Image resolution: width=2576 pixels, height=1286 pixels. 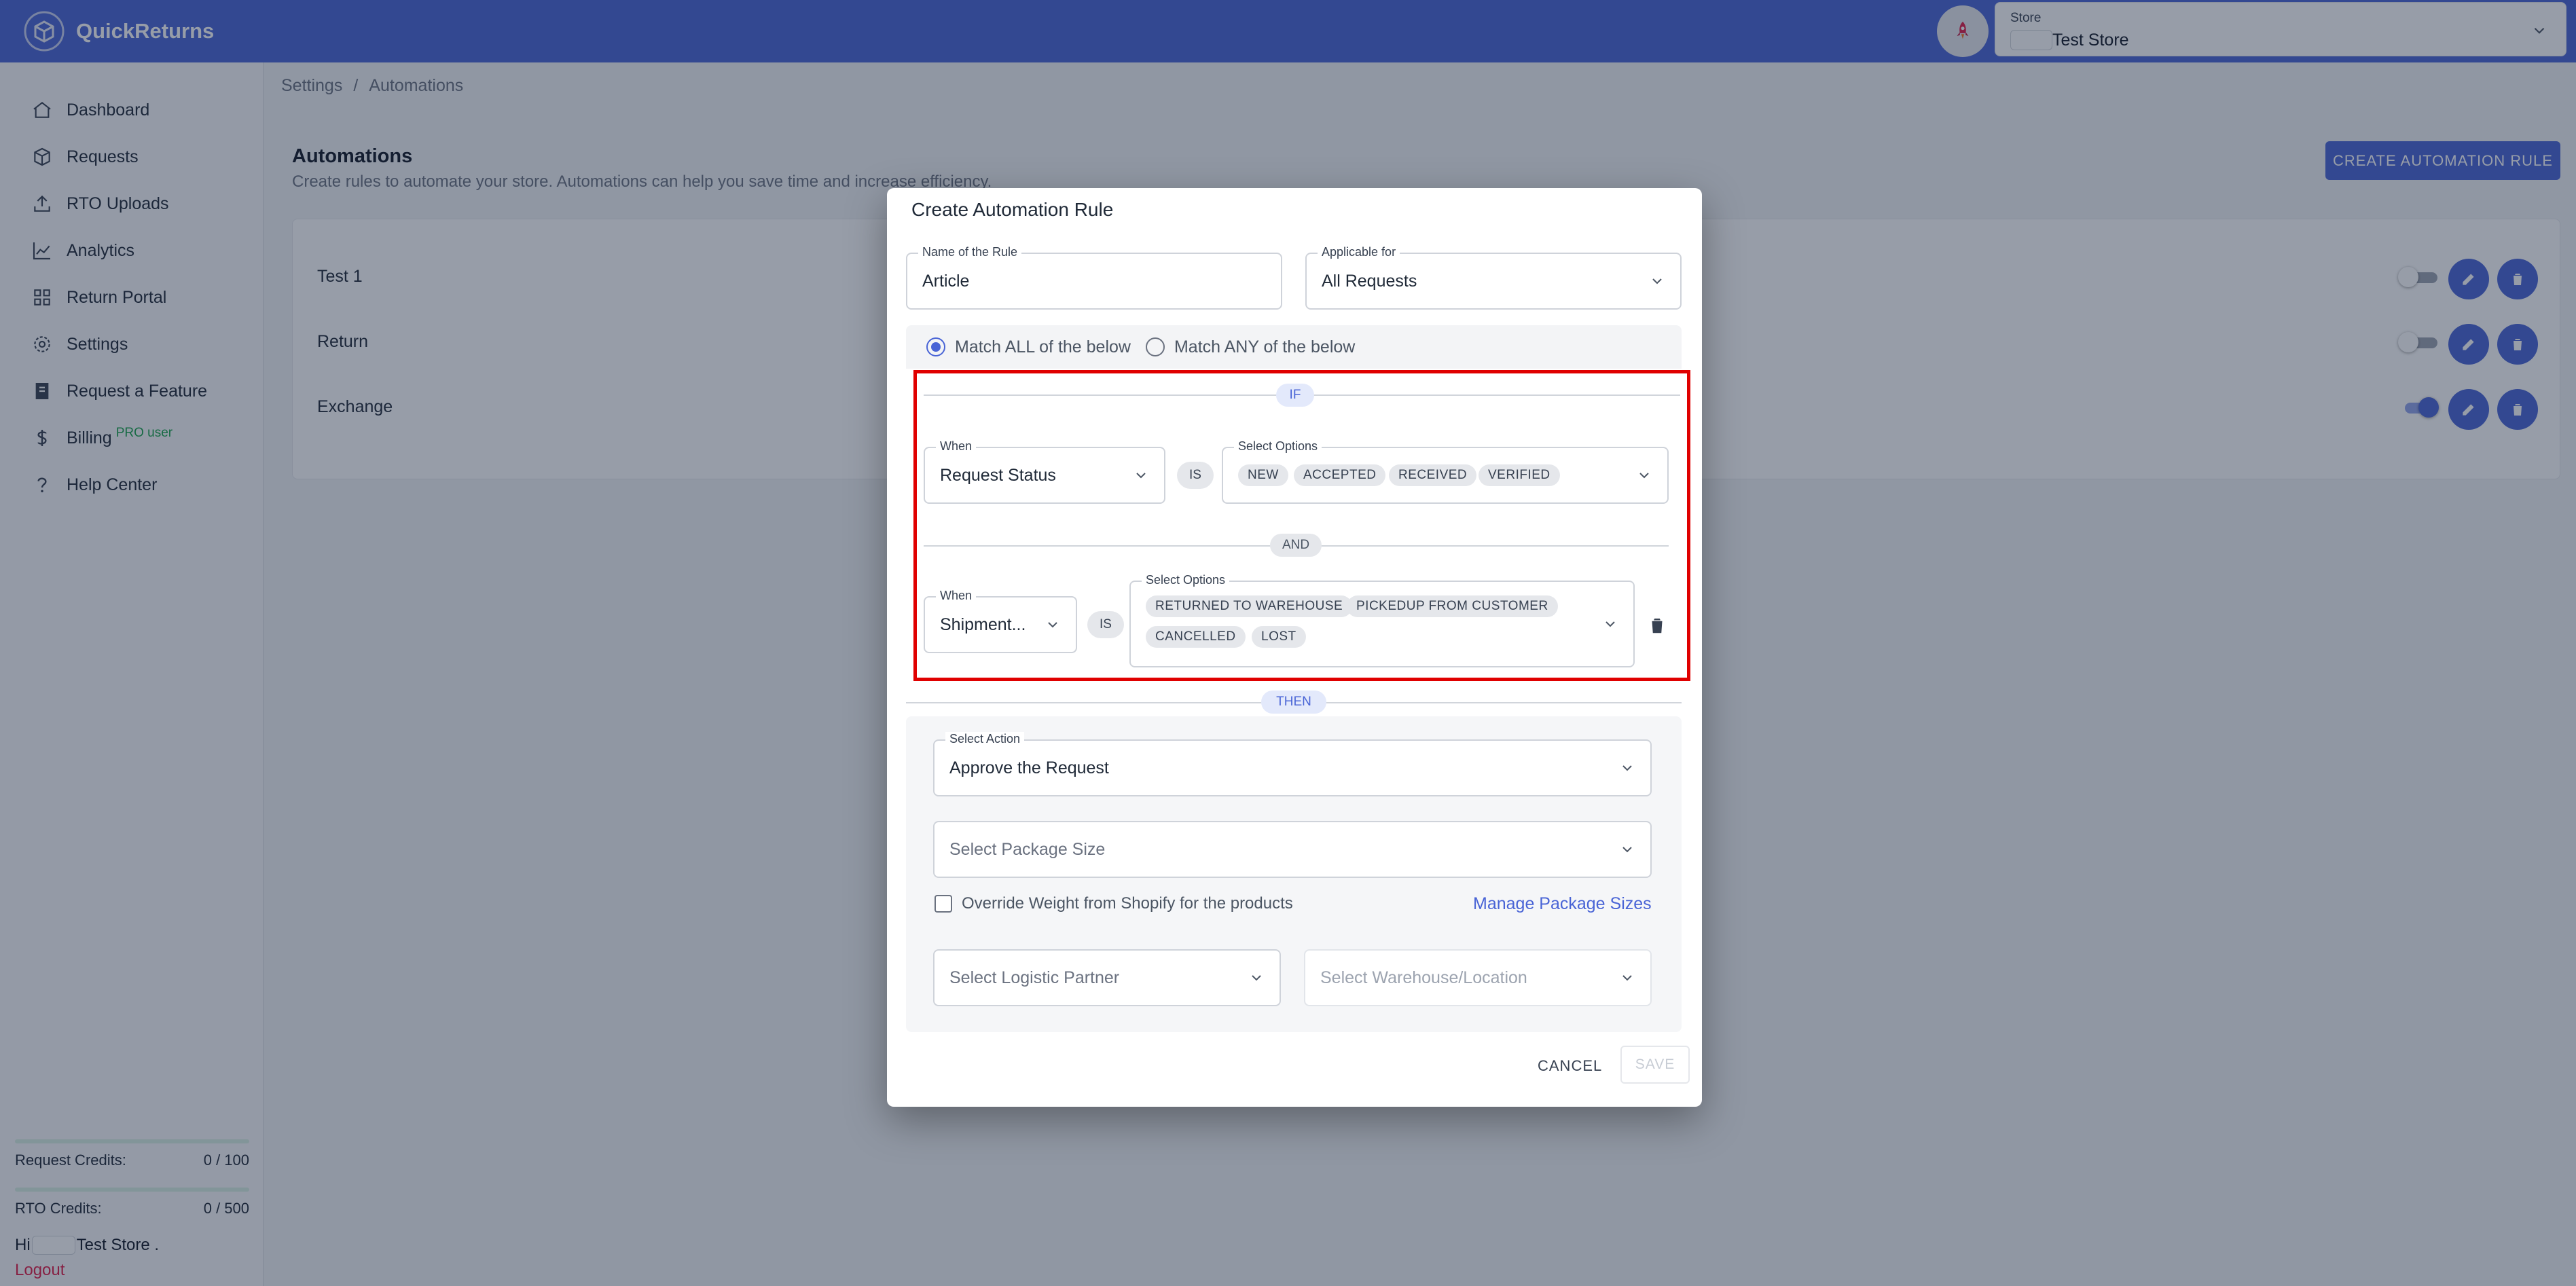 I want to click on rule-name-value: Article, so click(x=946, y=281).